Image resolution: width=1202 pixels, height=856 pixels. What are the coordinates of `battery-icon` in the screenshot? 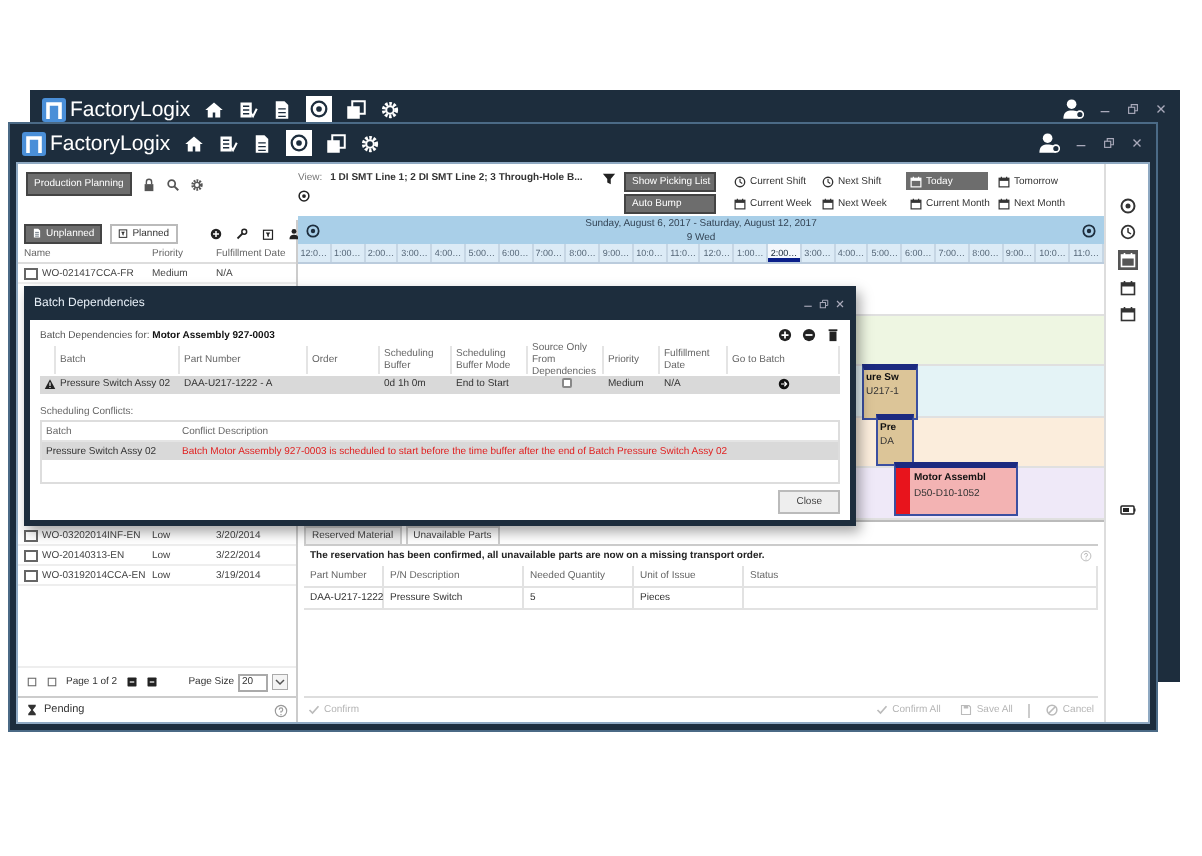 It's located at (1127, 510).